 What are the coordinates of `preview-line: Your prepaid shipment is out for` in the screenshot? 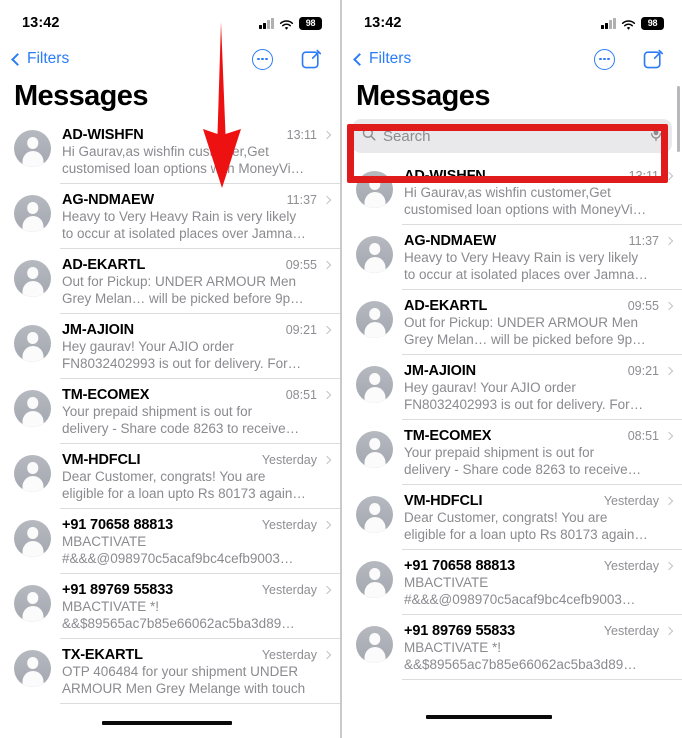 It's located at (499, 452).